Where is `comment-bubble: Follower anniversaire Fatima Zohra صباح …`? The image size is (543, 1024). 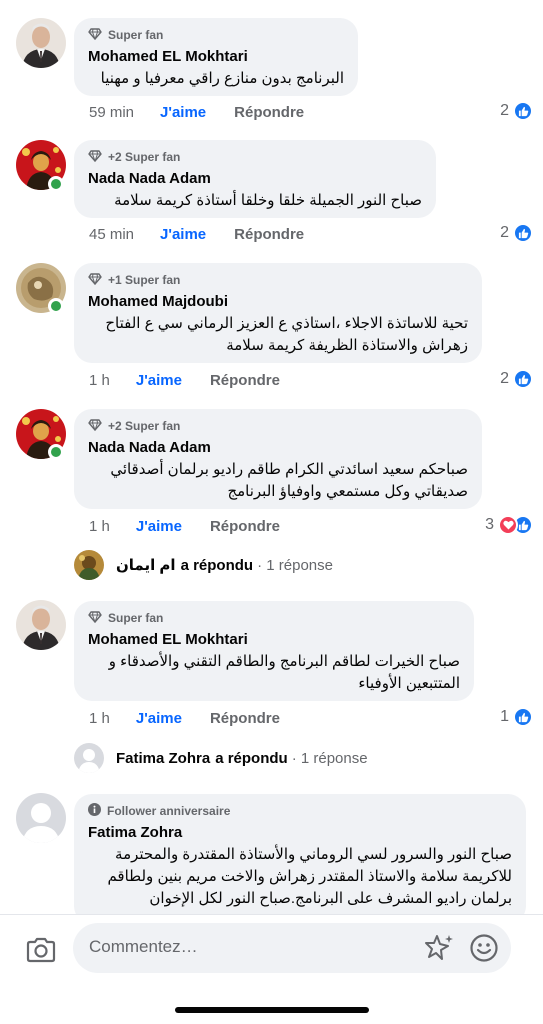 comment-bubble: Follower anniversaire Fatima Zohra صباح … is located at coordinates (300, 859).